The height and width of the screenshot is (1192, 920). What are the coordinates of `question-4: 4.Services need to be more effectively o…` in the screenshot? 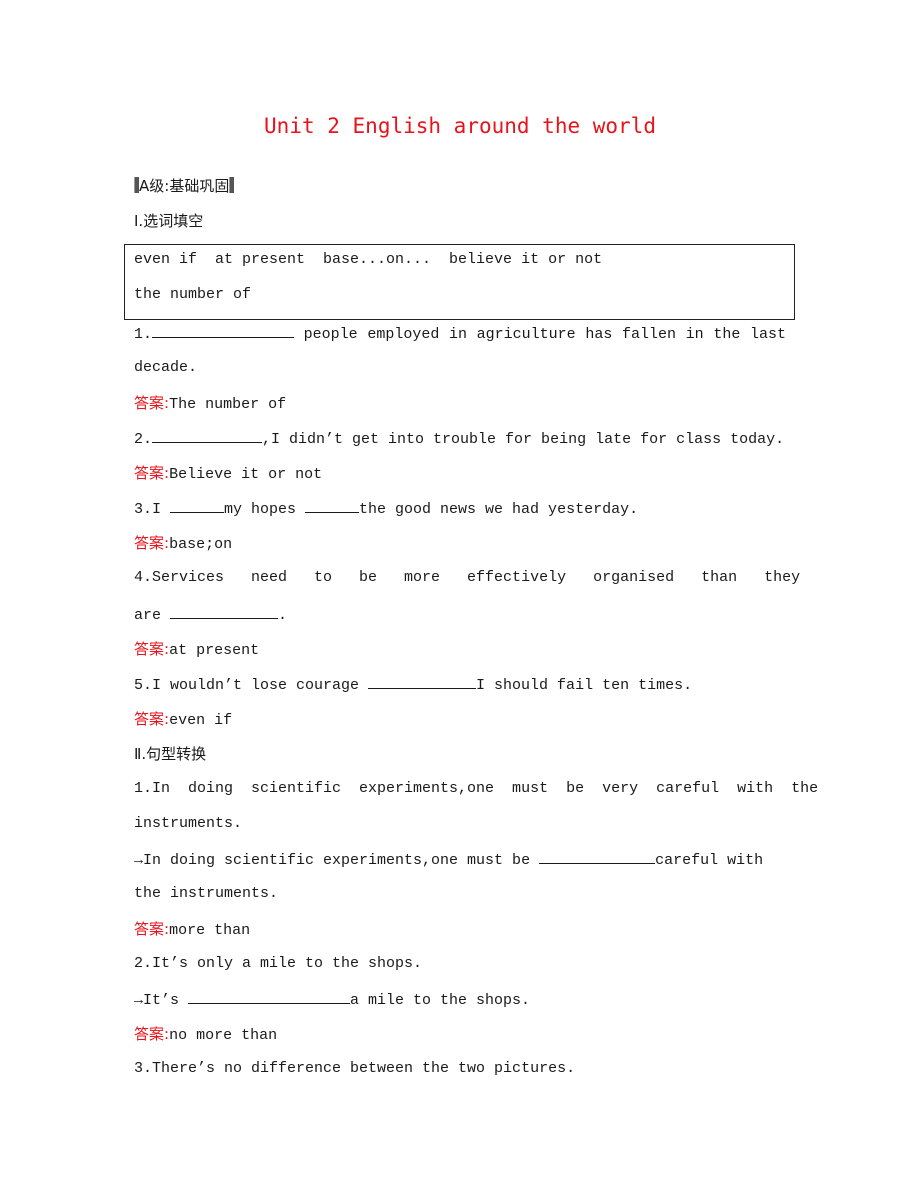 It's located at (467, 577).